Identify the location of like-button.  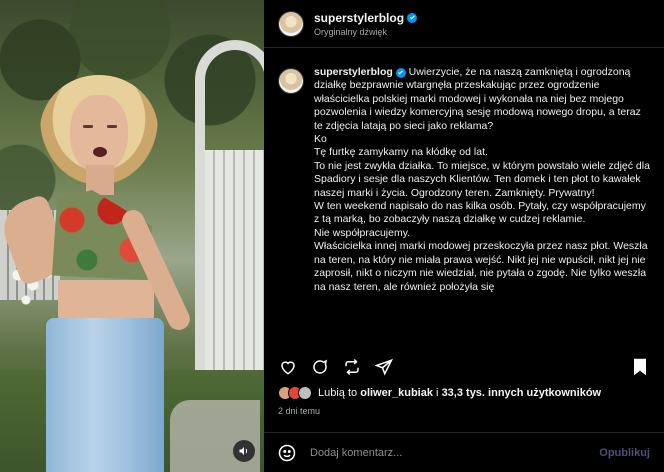
(288, 367).